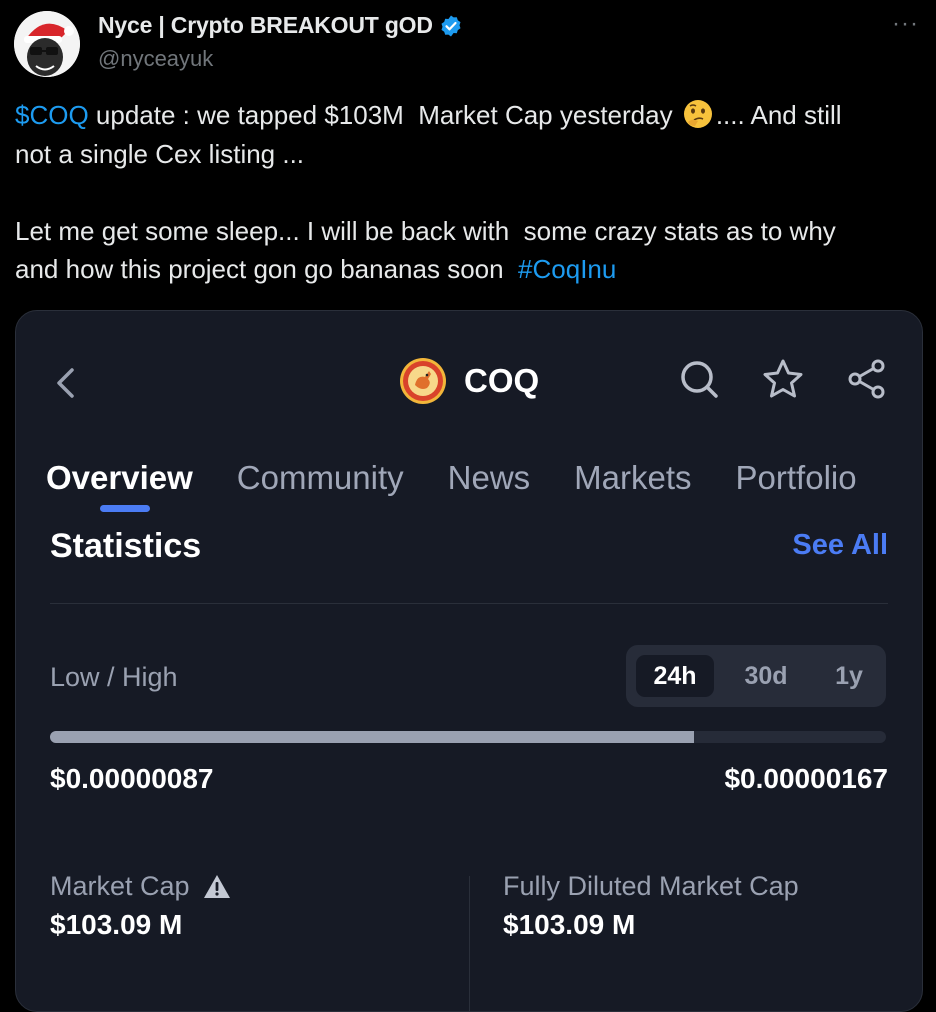  What do you see at coordinates (778, 115) in the screenshot?
I see `tweet-line-1-tail: .... And still` at bounding box center [778, 115].